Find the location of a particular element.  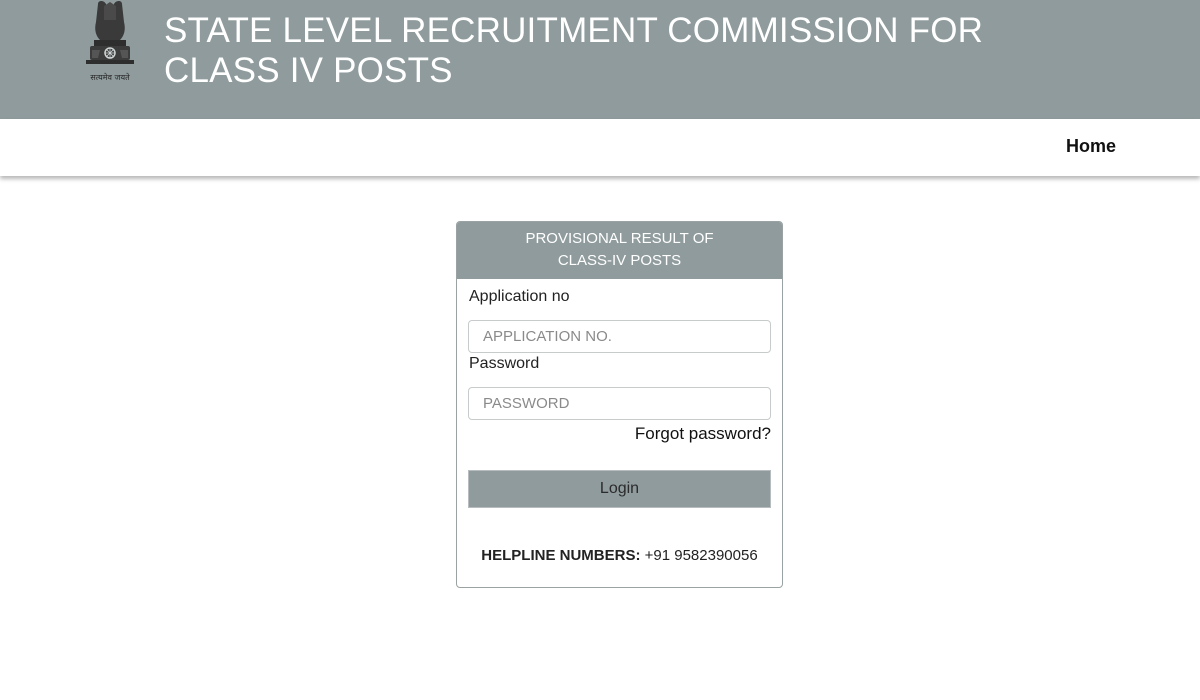

svg-text: सत्यमेव जयते is located at coordinates (110, 77).